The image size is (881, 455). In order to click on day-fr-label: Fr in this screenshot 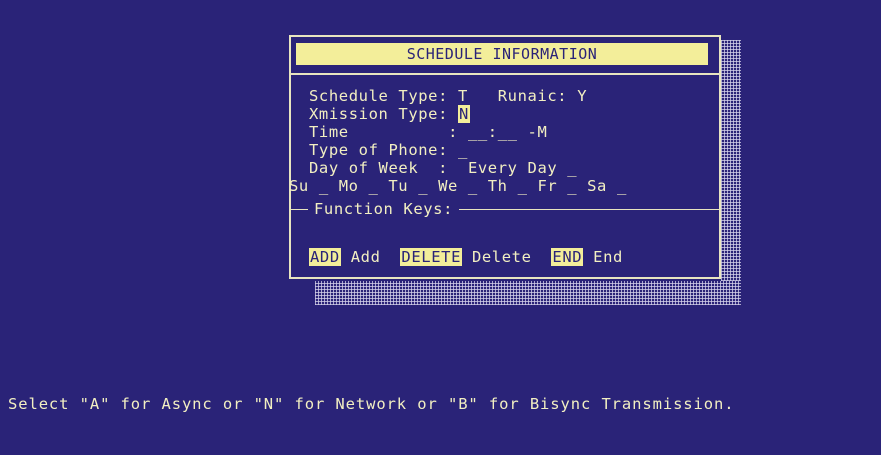, I will do `click(547, 186)`.